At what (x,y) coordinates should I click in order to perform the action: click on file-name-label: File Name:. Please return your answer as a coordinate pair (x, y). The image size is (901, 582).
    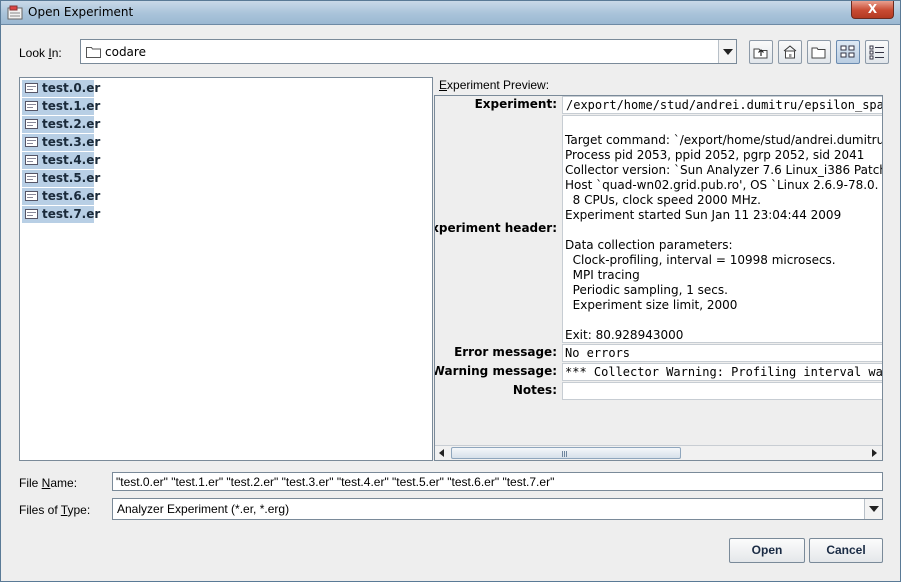
    Looking at the image, I should click on (48, 483).